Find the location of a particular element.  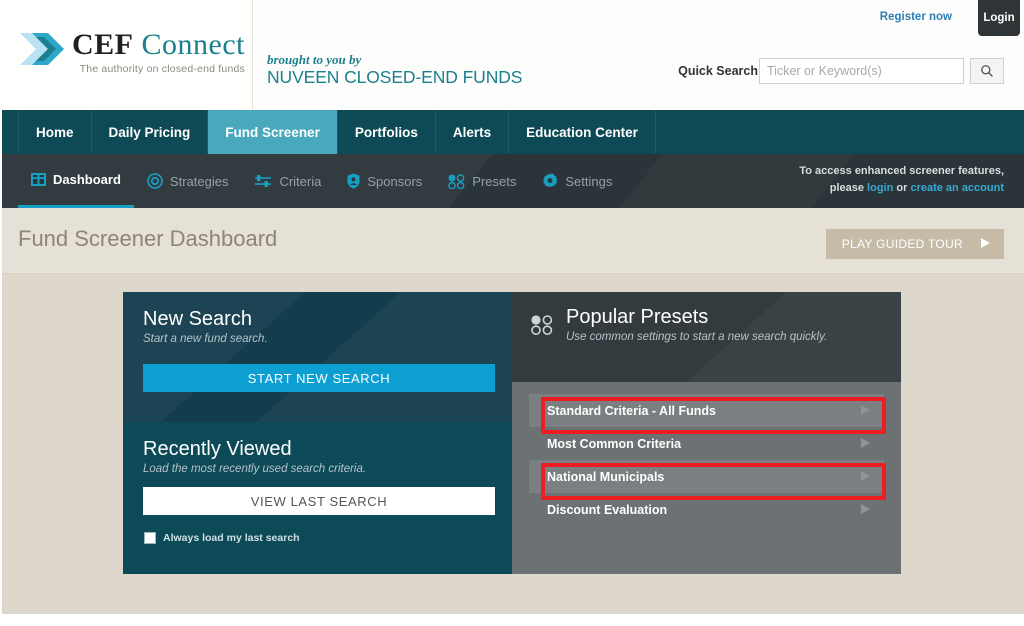

subnav-item-presets: Presets is located at coordinates (482, 181).